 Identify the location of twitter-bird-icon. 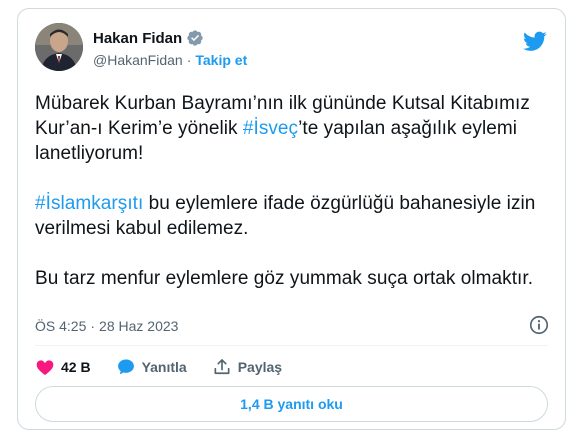
(535, 41).